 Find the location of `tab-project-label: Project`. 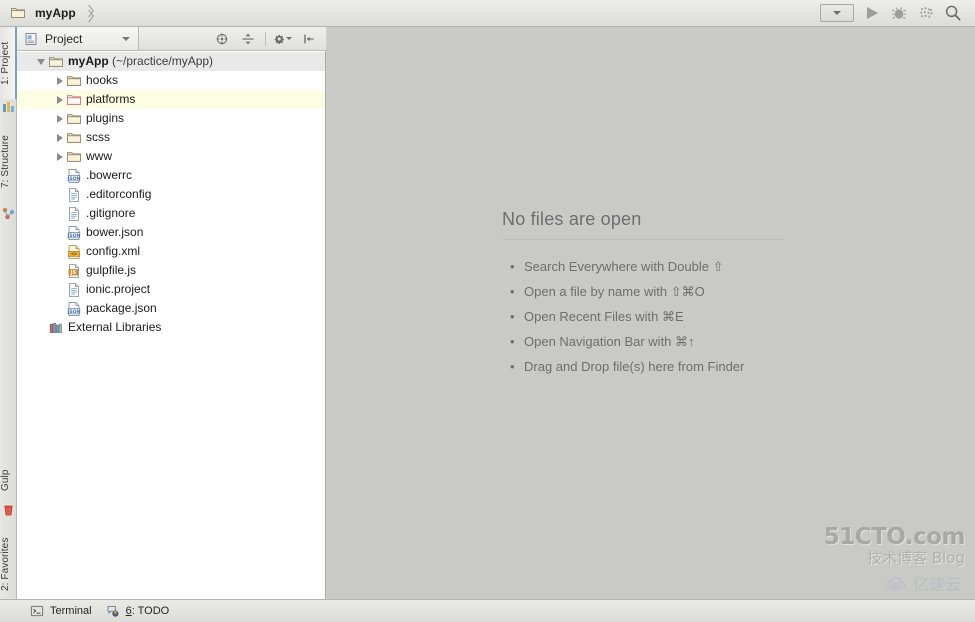

tab-project-label: Project is located at coordinates (64, 38).